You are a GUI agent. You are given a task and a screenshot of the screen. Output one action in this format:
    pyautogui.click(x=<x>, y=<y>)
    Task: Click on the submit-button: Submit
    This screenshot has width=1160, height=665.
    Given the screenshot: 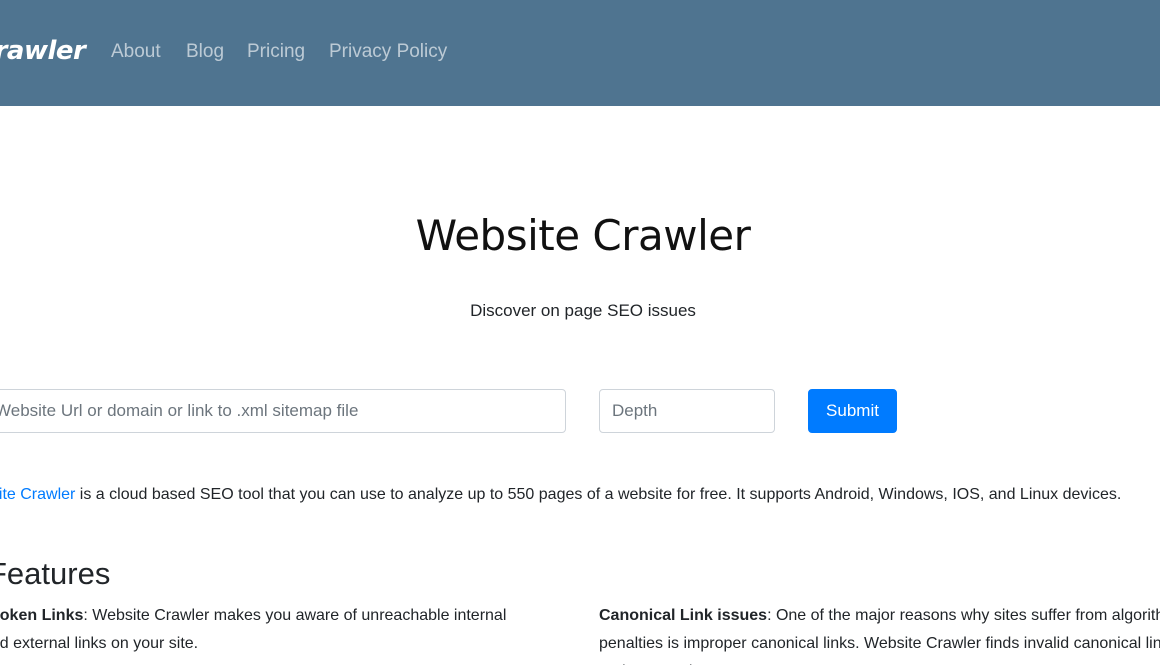 What is the action you would take?
    pyautogui.click(x=852, y=411)
    